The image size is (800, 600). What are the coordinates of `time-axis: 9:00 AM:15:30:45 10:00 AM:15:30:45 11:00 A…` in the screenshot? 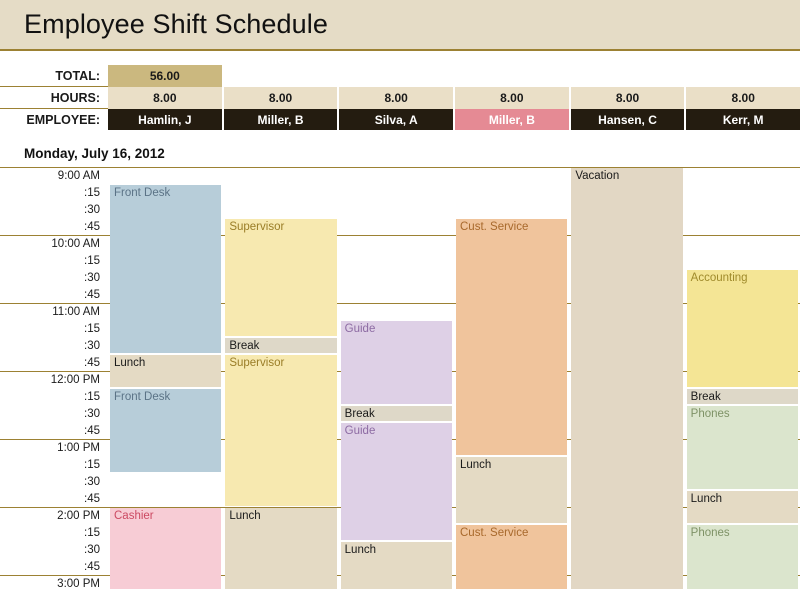 It's located at (54, 378).